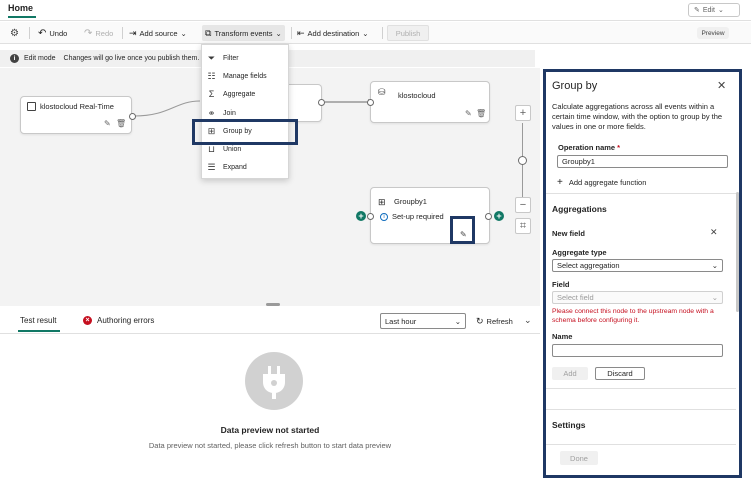 The width and height of the screenshot is (751, 483). What do you see at coordinates (410, 201) in the screenshot?
I see `groupby-node-title: Groupby1` at bounding box center [410, 201].